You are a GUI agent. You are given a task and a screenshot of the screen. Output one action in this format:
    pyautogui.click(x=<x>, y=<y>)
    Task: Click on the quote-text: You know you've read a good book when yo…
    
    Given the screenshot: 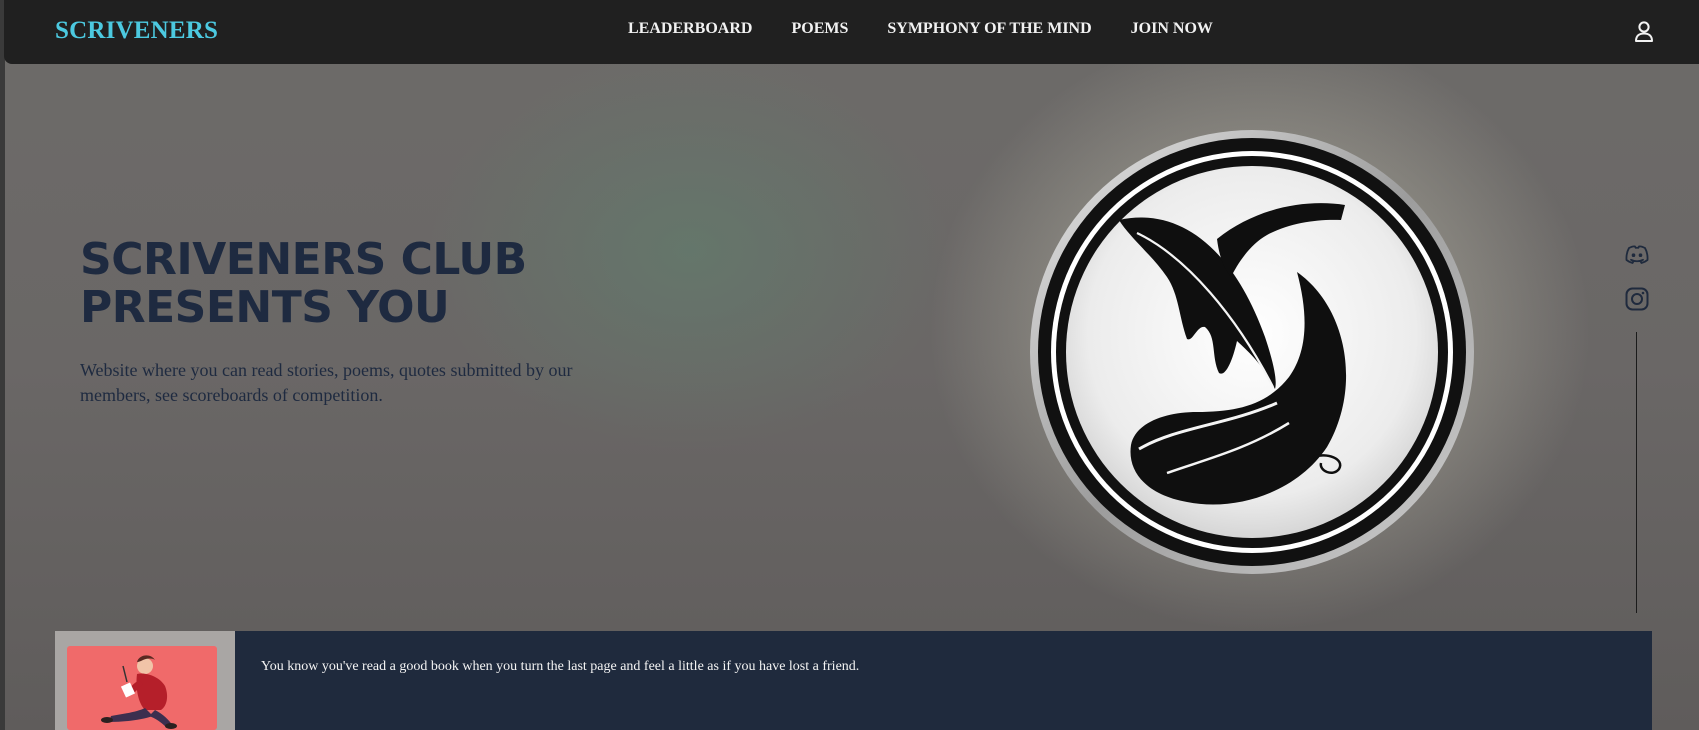 What is the action you would take?
    pyautogui.click(x=560, y=666)
    